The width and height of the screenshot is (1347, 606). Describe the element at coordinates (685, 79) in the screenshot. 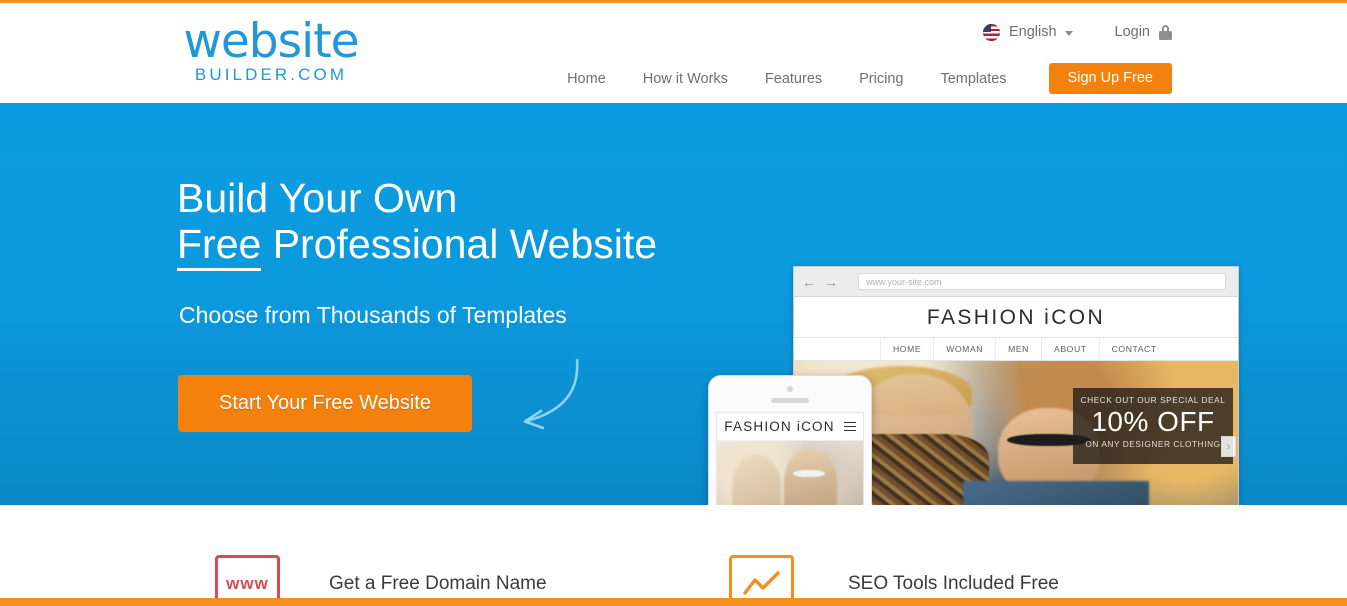

I see `nav-item-how-it-works: How it Works` at that location.